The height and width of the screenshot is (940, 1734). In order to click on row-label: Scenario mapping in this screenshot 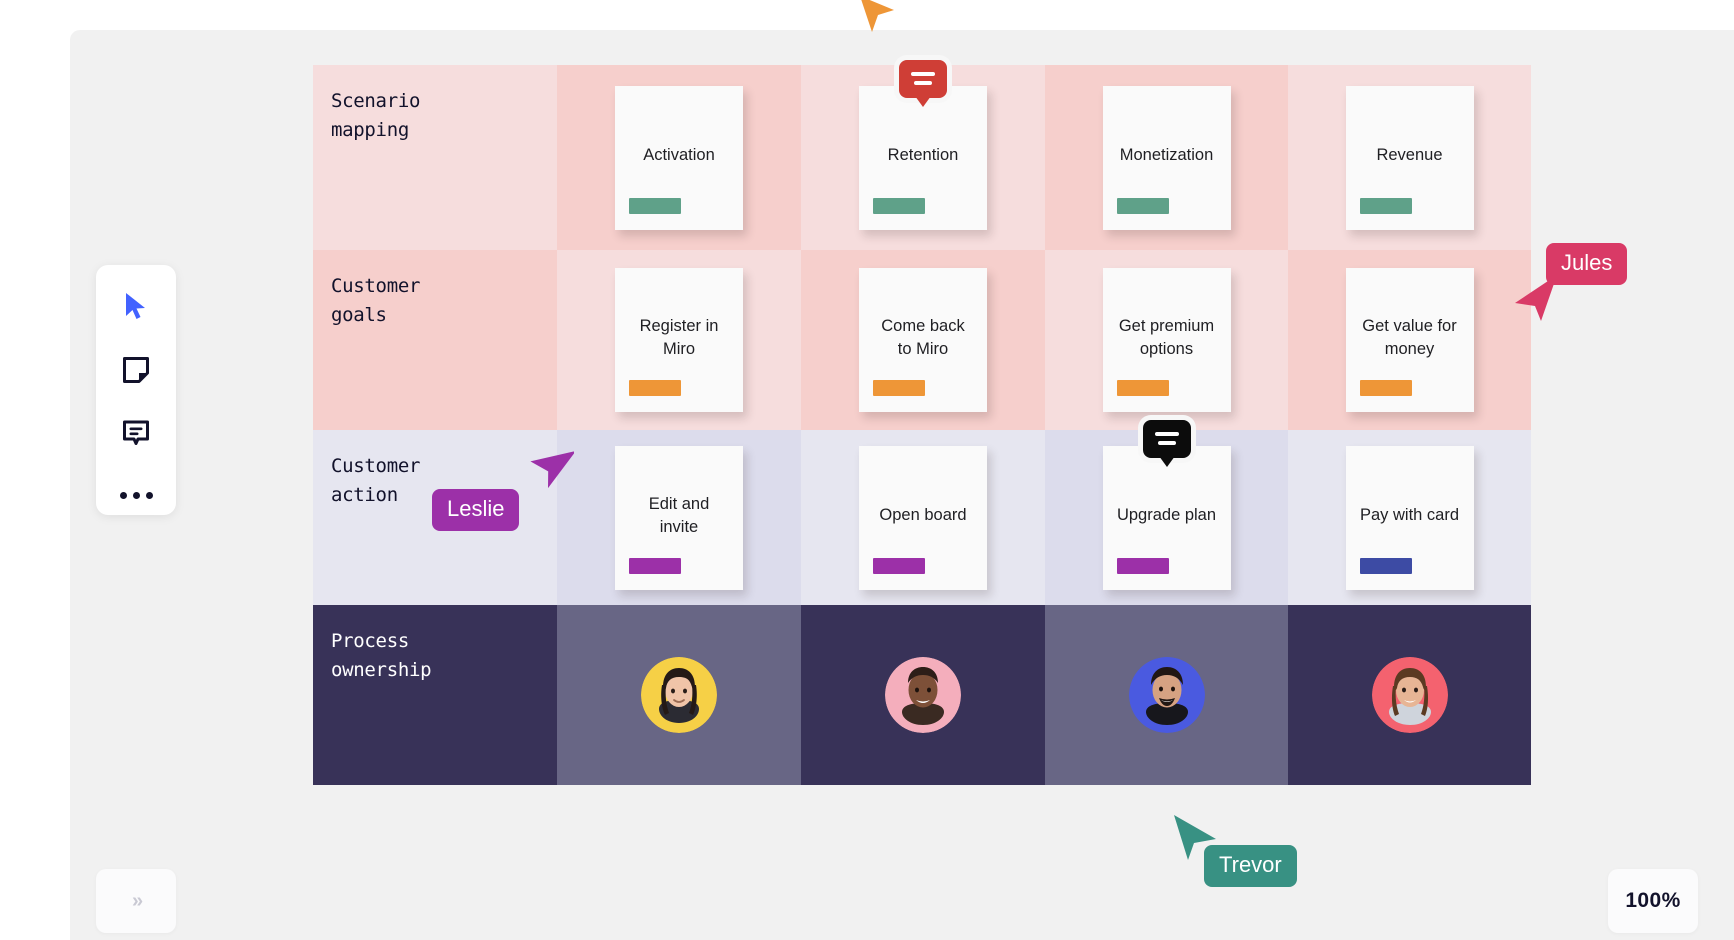, I will do `click(376, 115)`.